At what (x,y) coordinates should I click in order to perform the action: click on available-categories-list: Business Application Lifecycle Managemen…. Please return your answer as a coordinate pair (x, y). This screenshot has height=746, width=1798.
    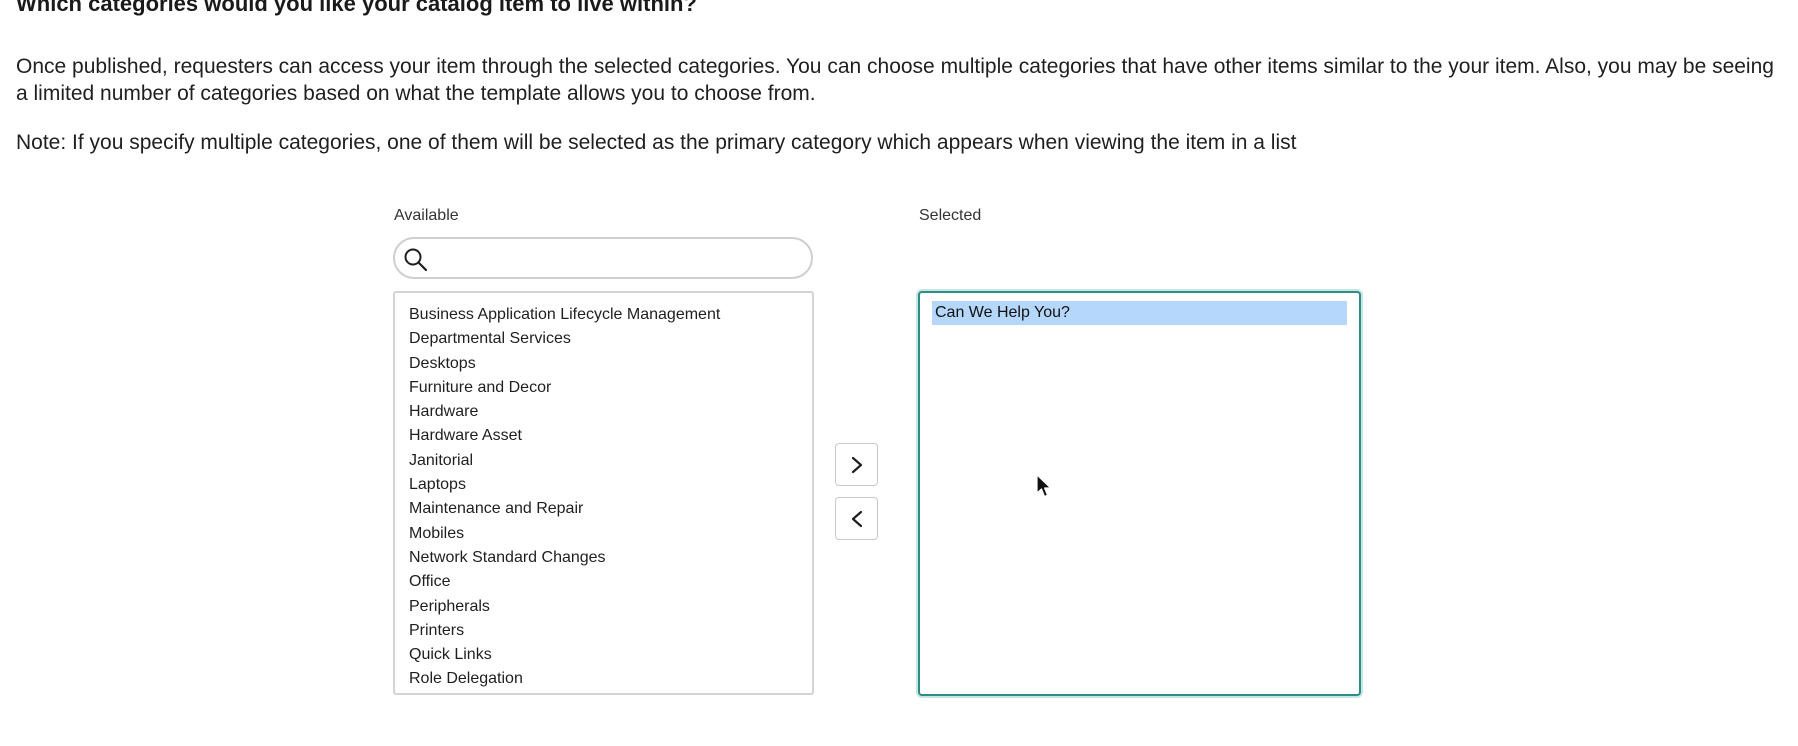
    Looking at the image, I should click on (603, 493).